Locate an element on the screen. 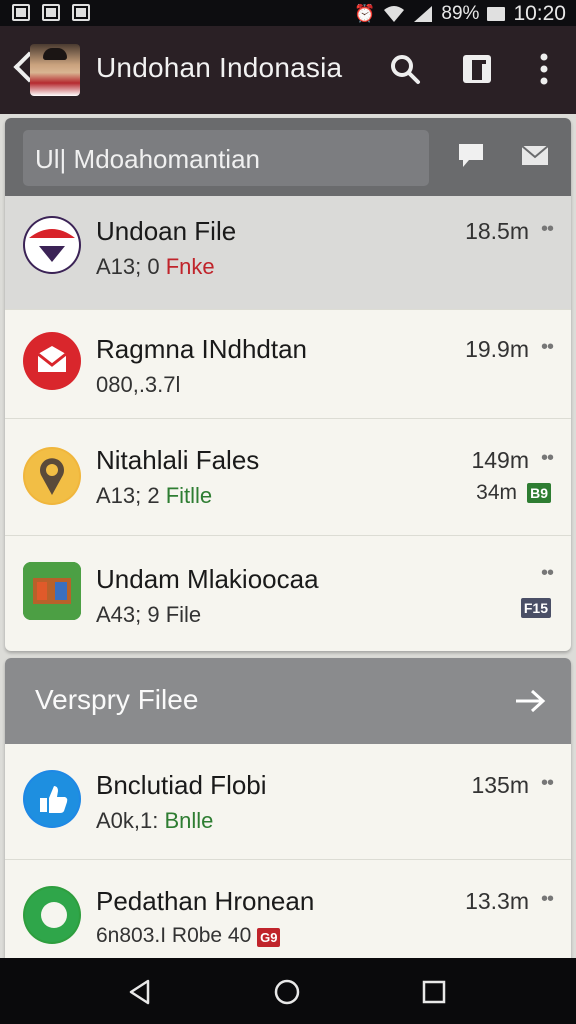 This screenshot has height=1024, width=576. file-tag: F15 is located at coordinates (535, 608).